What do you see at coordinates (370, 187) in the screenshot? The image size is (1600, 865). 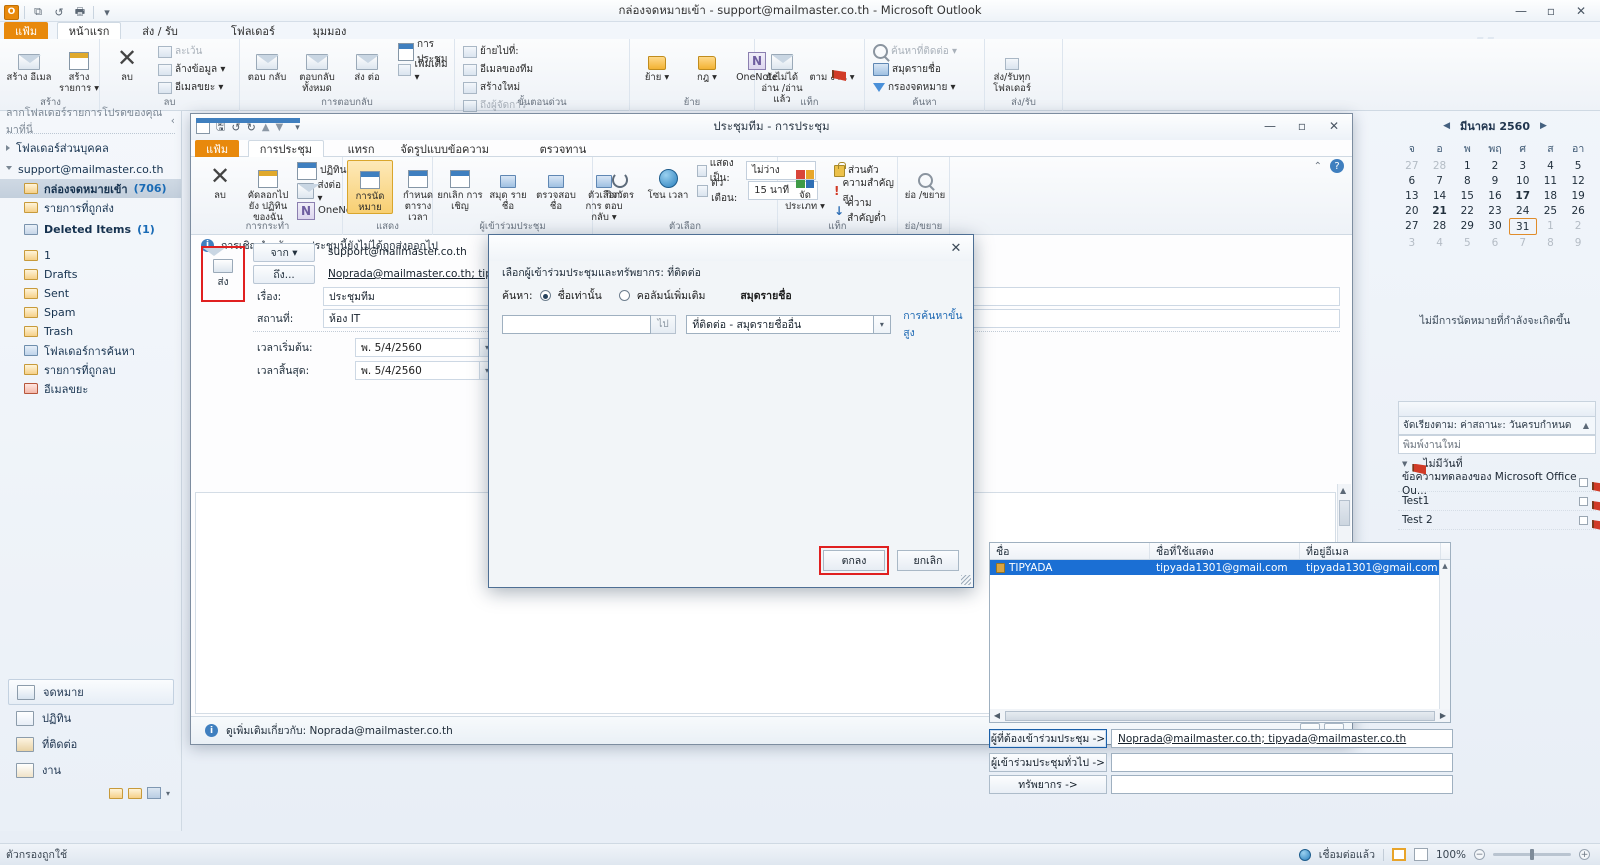 I see `meeting-ribbon-button-appointment: การนัด หมาย` at bounding box center [370, 187].